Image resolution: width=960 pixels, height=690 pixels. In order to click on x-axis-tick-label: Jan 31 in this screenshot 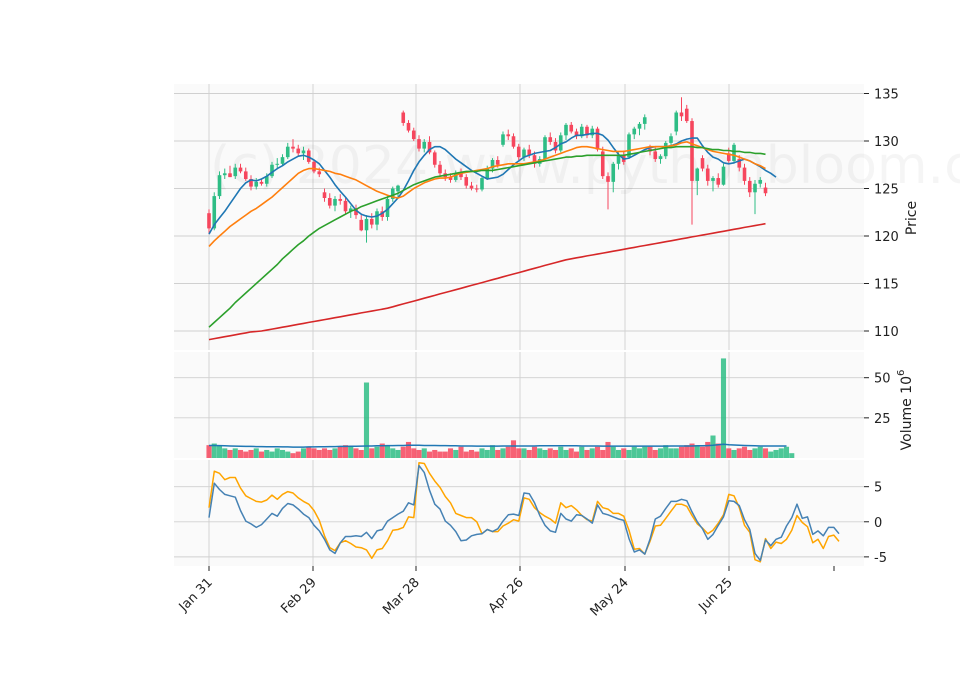, I will do `click(196, 595)`.